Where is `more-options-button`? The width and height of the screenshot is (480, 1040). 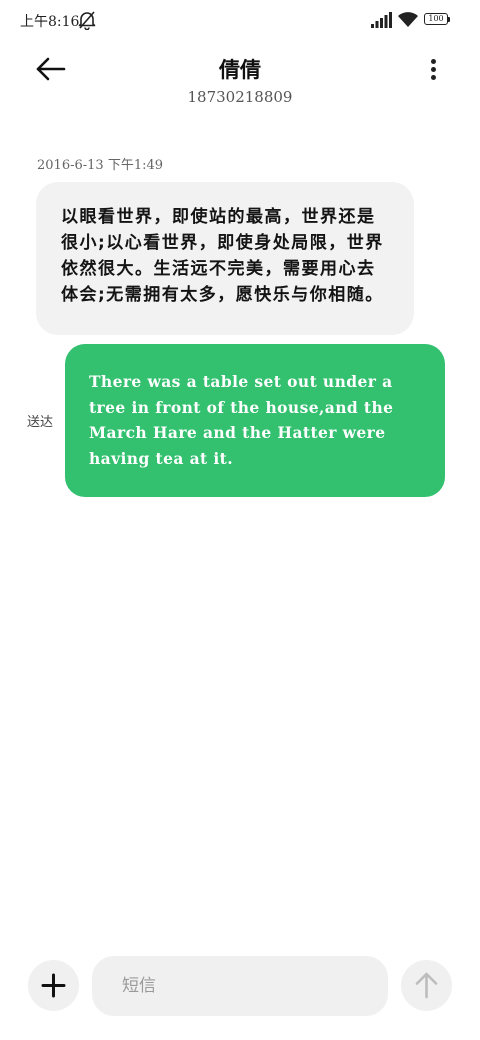 more-options-button is located at coordinates (434, 69).